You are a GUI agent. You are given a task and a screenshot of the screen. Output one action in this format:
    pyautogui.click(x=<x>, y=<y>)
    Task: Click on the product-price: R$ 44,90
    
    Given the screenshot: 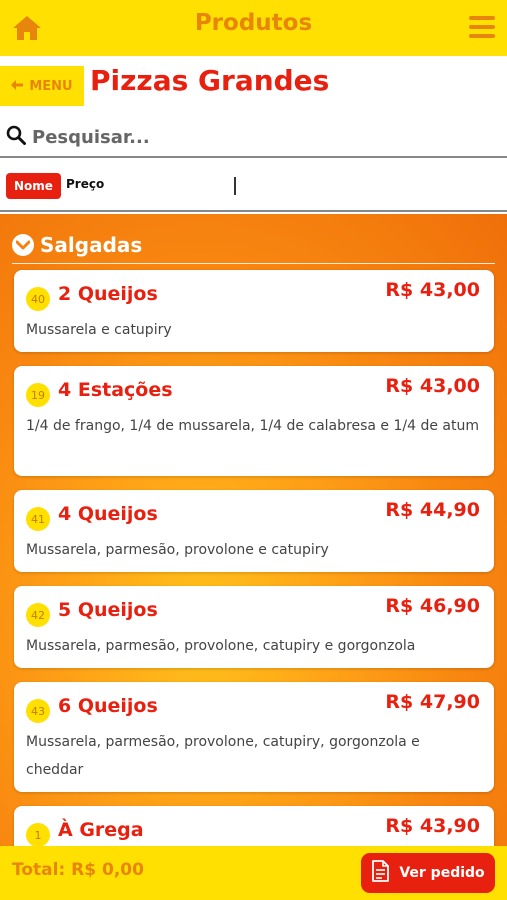 What is the action you would take?
    pyautogui.click(x=432, y=510)
    